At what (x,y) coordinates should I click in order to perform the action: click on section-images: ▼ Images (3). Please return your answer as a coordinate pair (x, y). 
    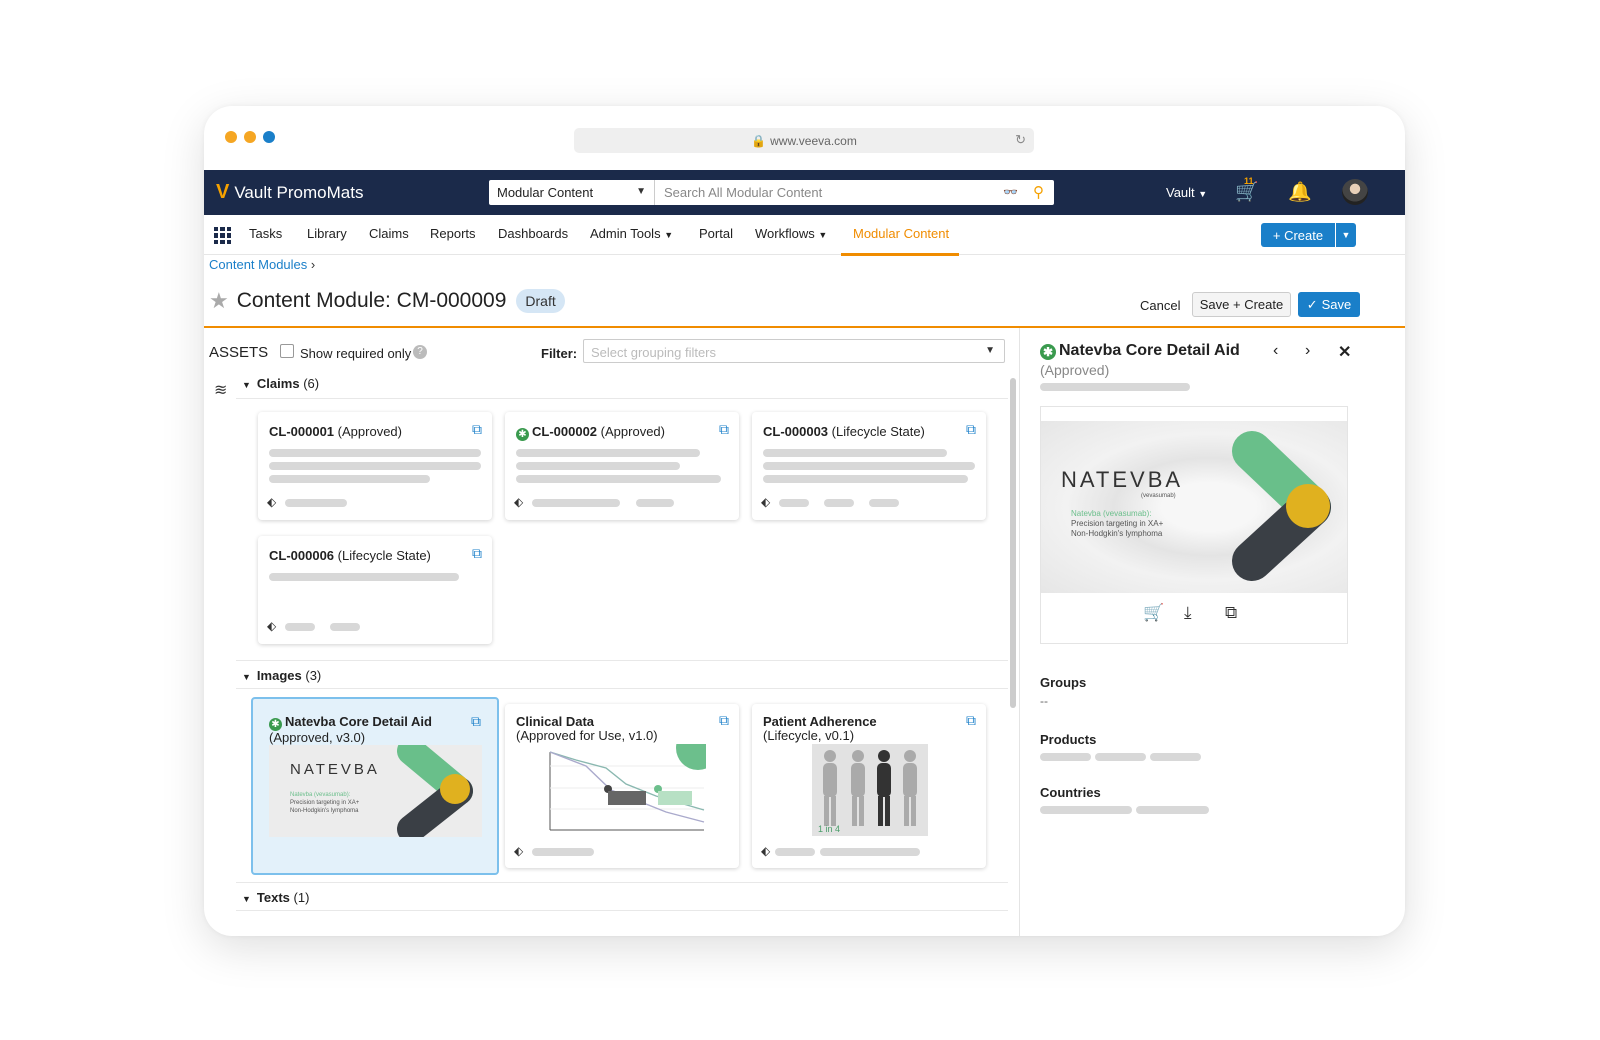
    Looking at the image, I should click on (281, 675).